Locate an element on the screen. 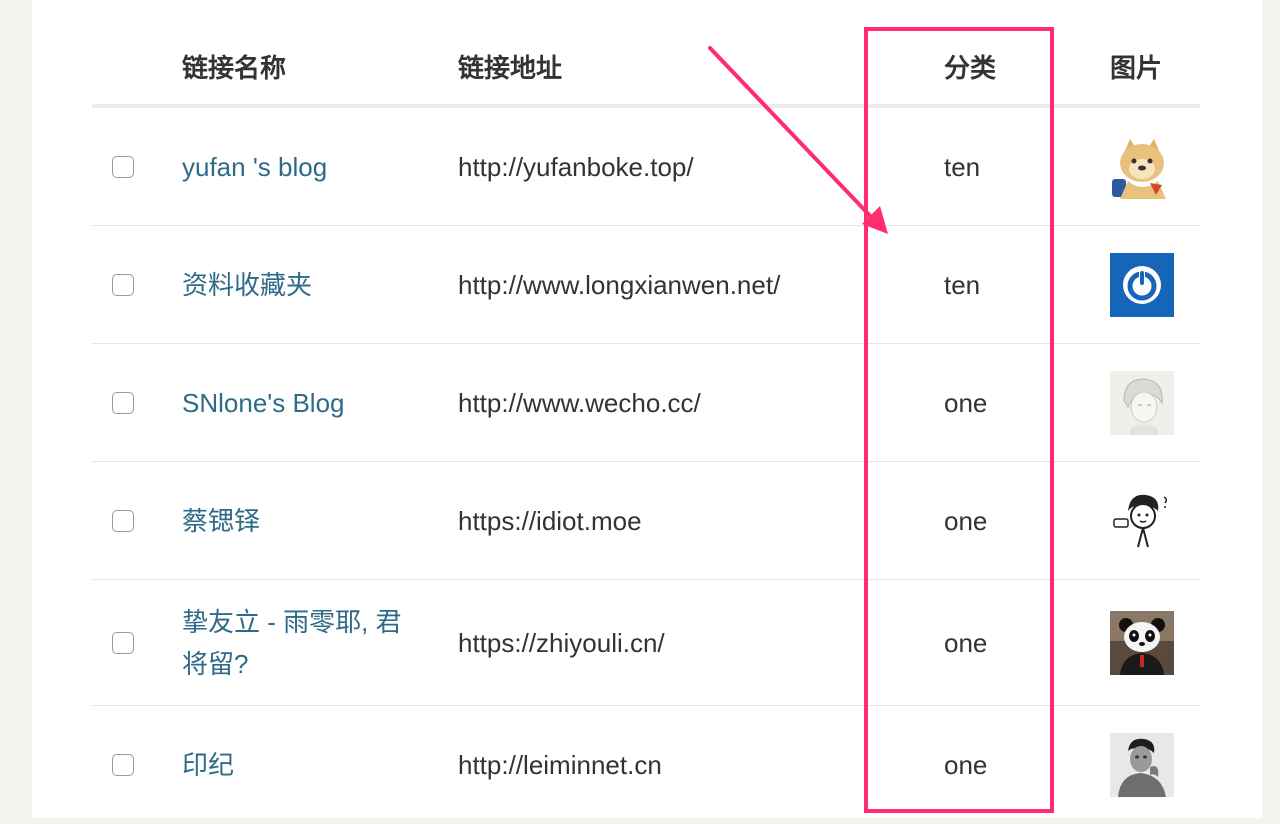  link-name: 资料收藏夹 is located at coordinates (302, 284).